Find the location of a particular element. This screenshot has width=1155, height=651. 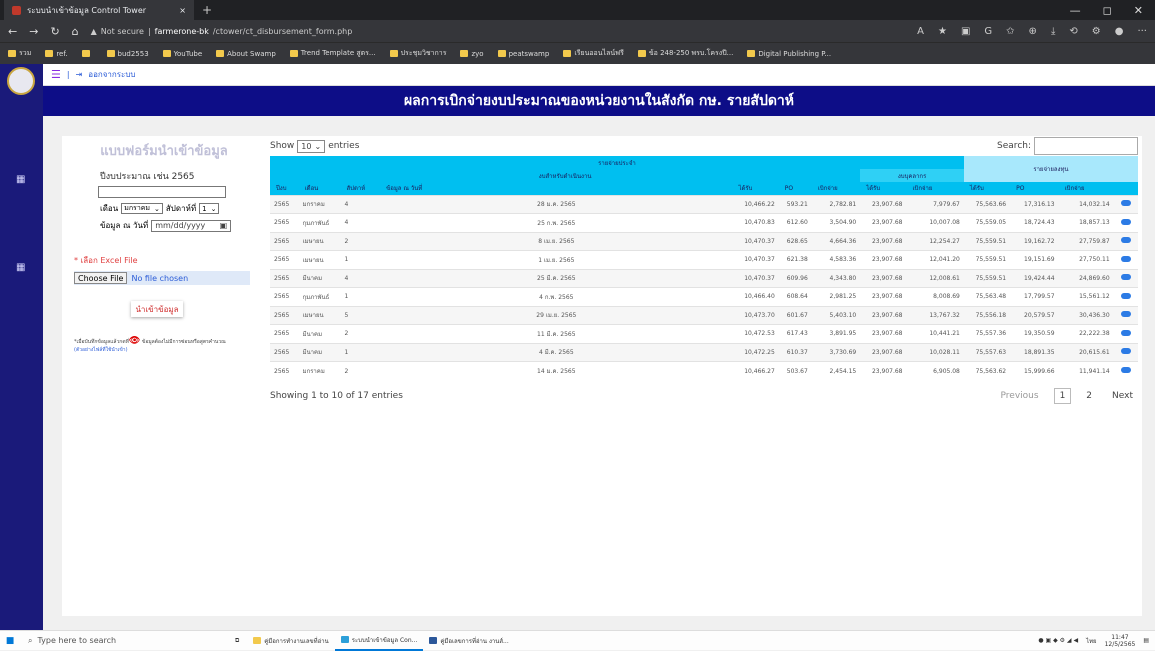

folder-icon is located at coordinates (257, 640).